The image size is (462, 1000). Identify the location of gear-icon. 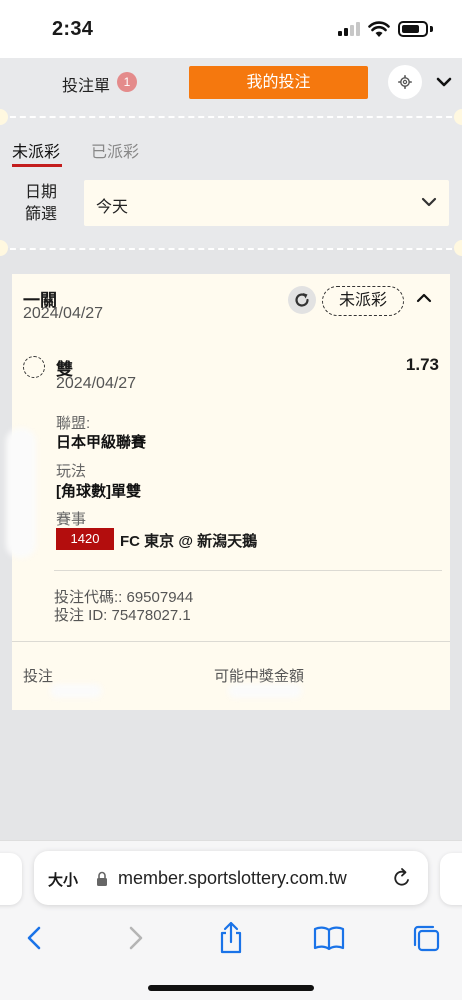
(405, 82).